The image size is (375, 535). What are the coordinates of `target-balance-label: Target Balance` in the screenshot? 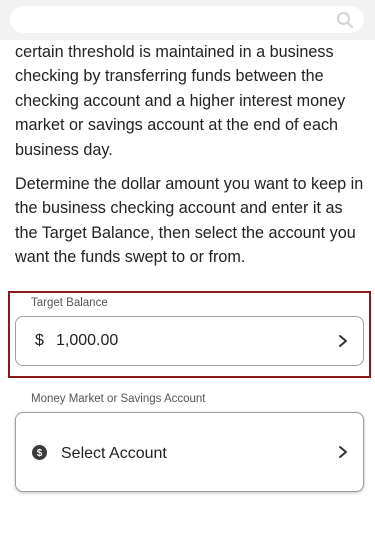 It's located at (69, 303).